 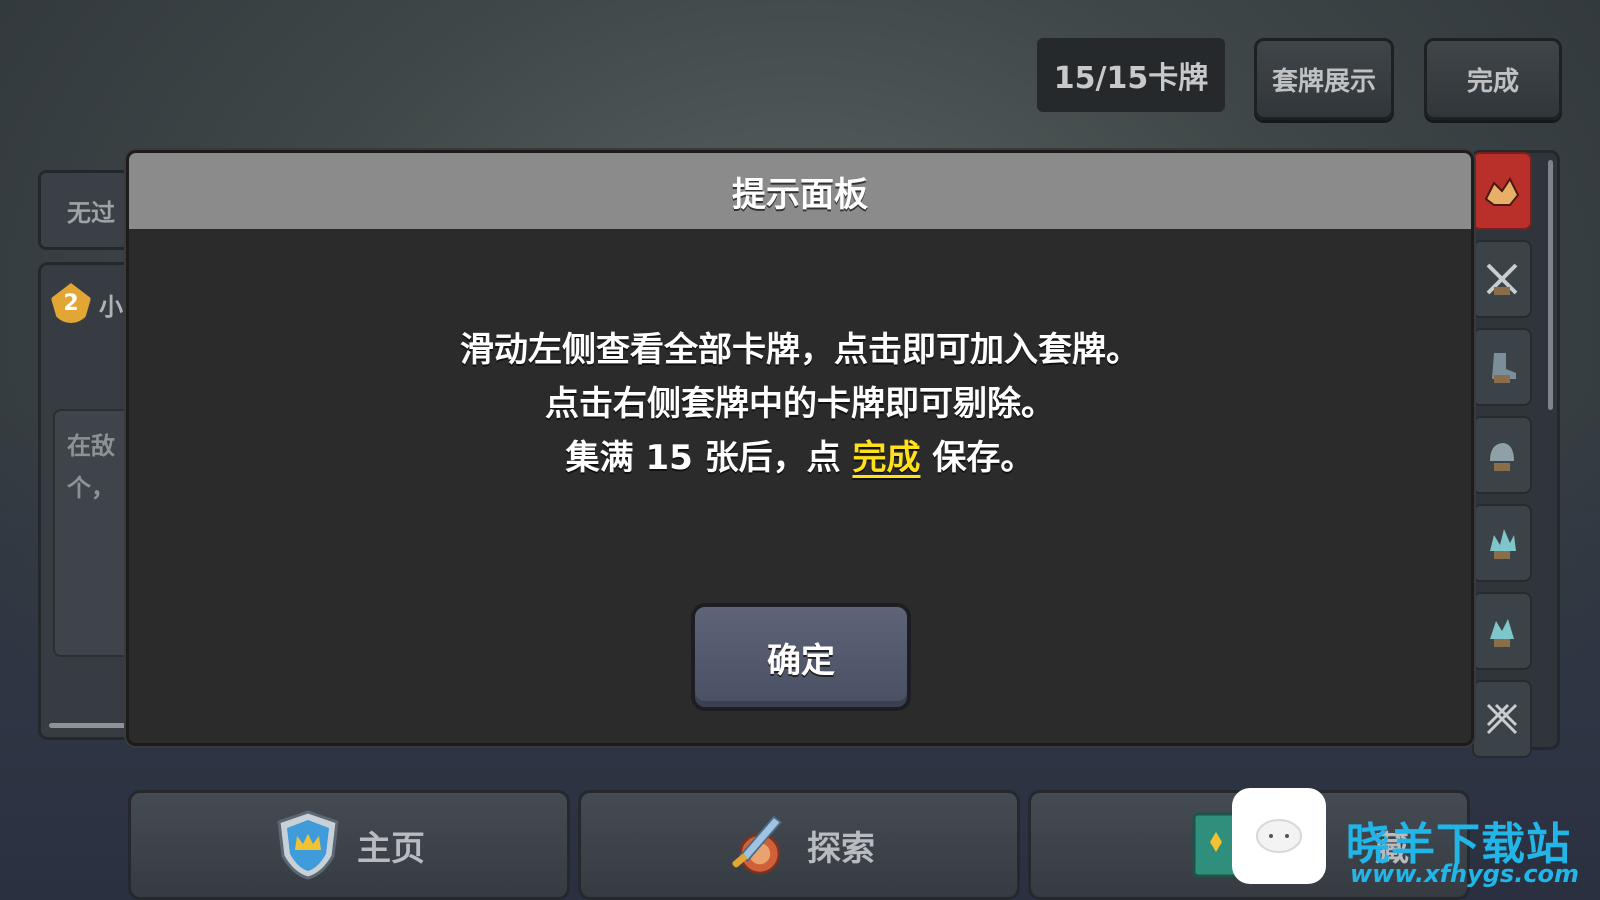 I want to click on deck-show-button: 套牌展示, so click(x=1324, y=79).